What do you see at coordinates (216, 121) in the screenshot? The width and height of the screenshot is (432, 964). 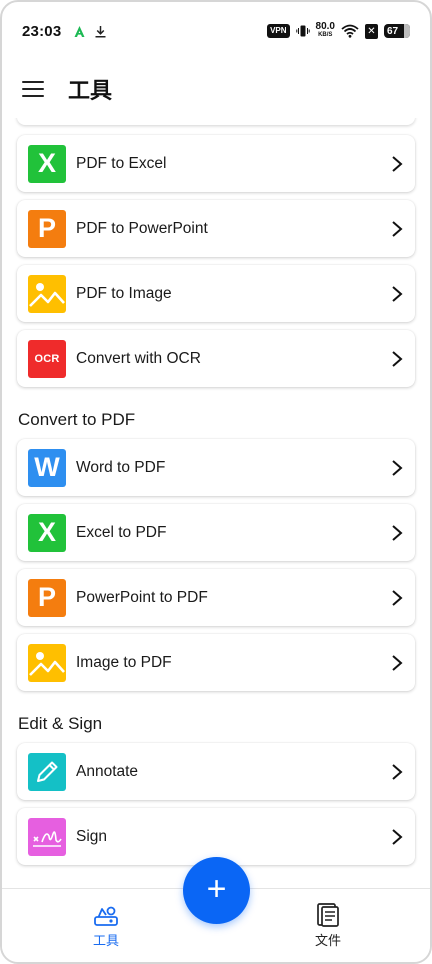 I see `list-item-partial` at bounding box center [216, 121].